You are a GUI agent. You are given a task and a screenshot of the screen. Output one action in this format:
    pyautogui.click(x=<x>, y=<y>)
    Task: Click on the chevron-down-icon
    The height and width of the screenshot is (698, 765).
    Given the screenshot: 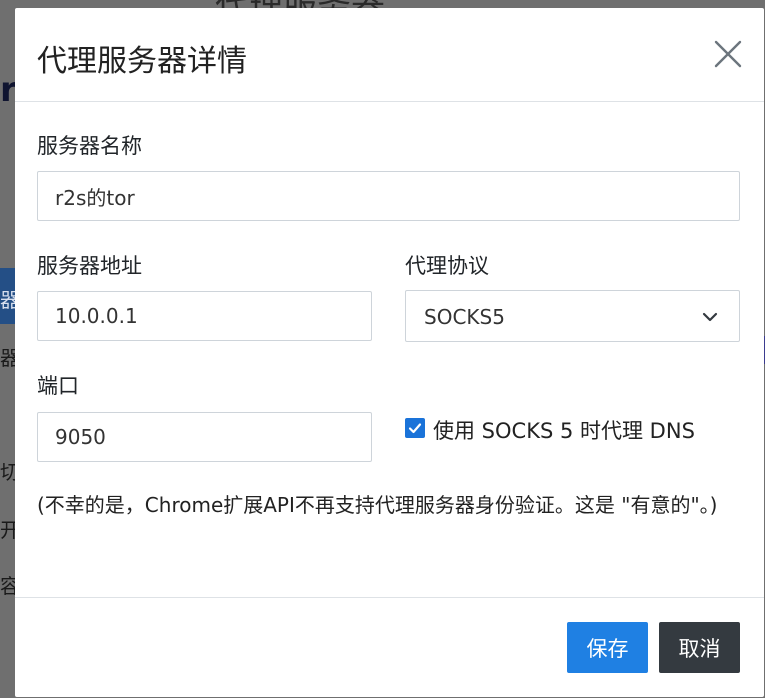 What is the action you would take?
    pyautogui.click(x=710, y=317)
    